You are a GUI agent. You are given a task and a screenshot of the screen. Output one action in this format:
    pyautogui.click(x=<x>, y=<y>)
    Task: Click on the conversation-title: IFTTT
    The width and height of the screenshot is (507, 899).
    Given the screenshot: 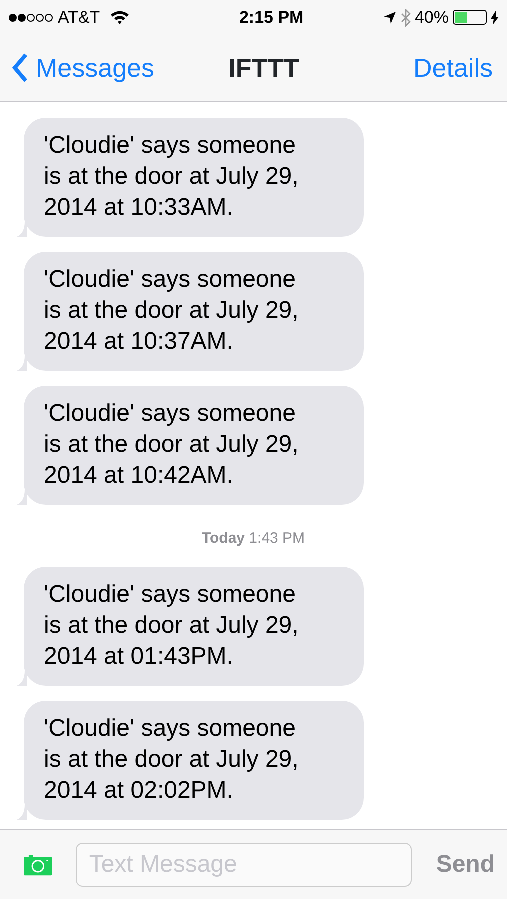 What is the action you would take?
    pyautogui.click(x=264, y=68)
    